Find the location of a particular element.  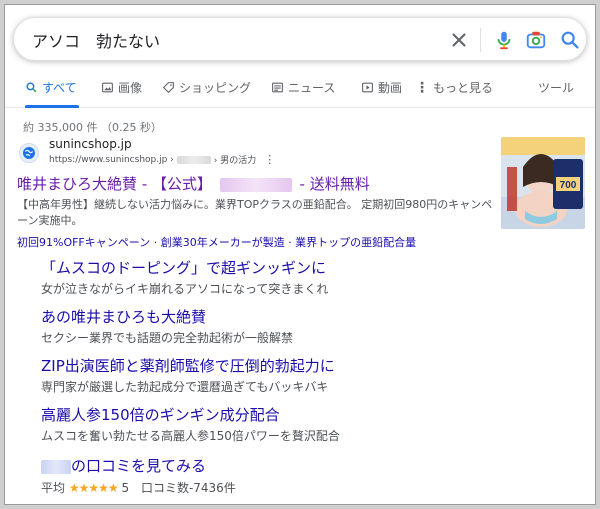

tab-tools: ツール is located at coordinates (556, 87).